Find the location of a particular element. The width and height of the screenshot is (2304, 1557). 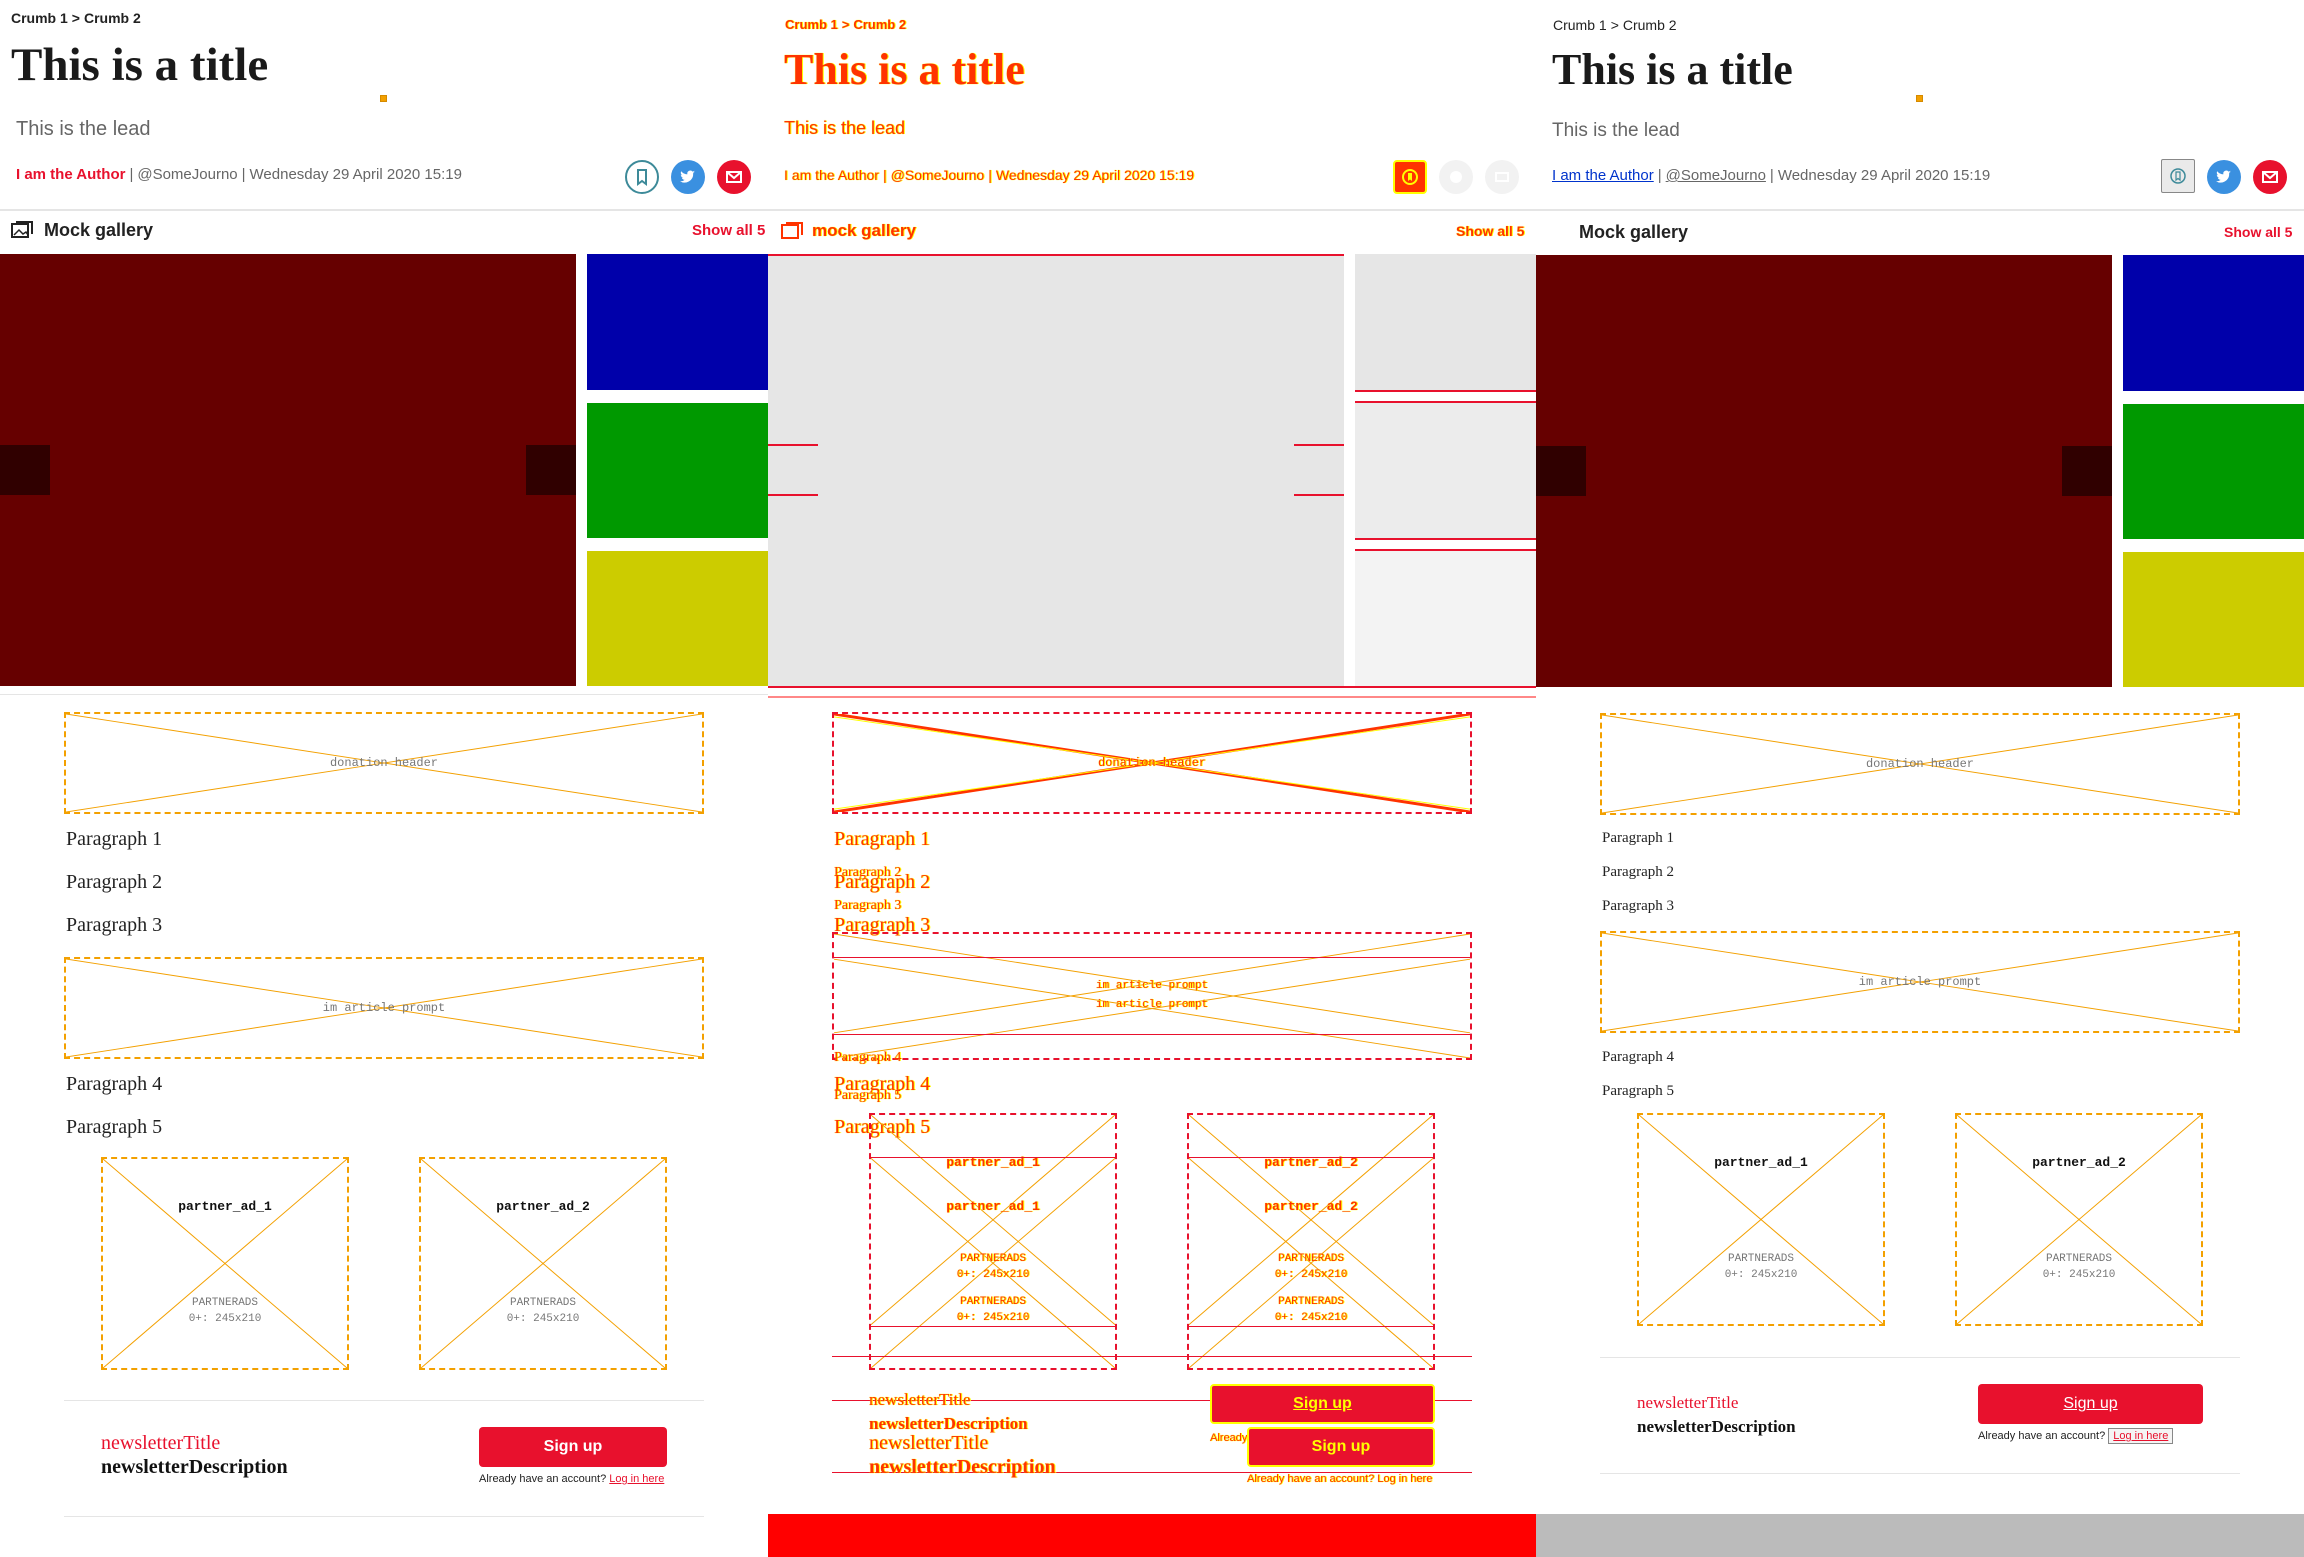

page-title: This is a title is located at coordinates (140, 65).